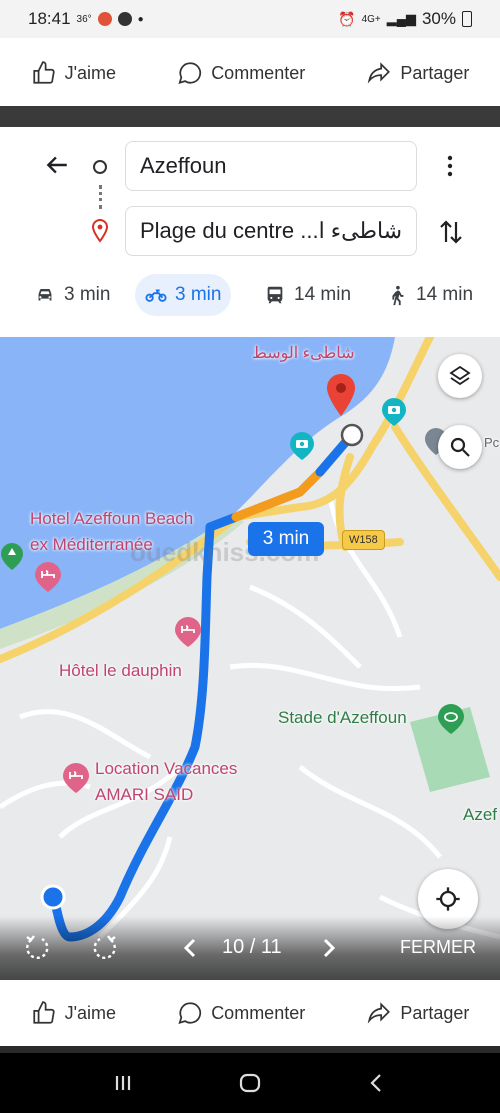 The image size is (500, 1113). Describe the element at coordinates (112, 518) in the screenshot. I see `hotel-beach-label: Hotel Azeffoun Beach` at that location.